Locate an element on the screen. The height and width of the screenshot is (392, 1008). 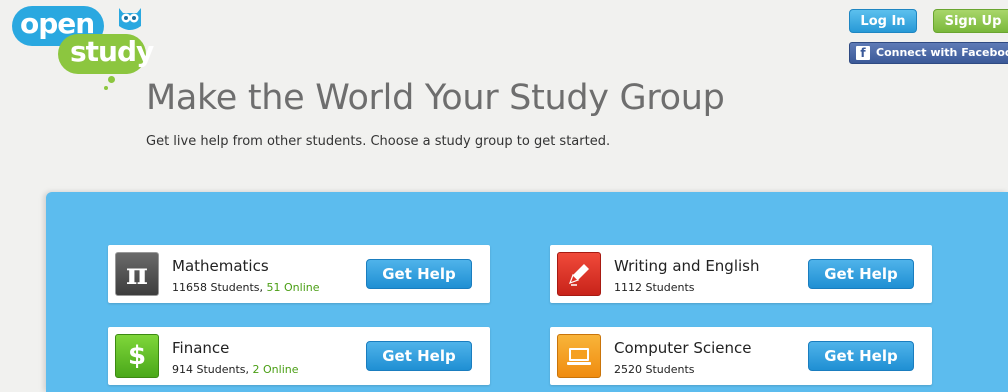
signup-button: Sign Up is located at coordinates (970, 21).